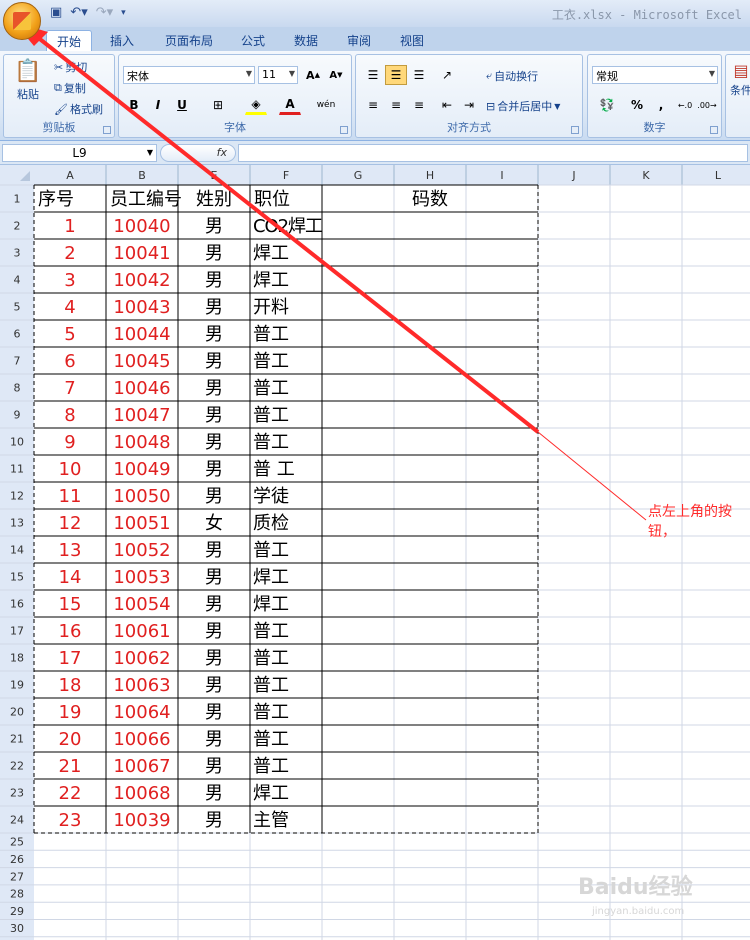  What do you see at coordinates (306, 40) in the screenshot?
I see `tab-data: 数据` at bounding box center [306, 40].